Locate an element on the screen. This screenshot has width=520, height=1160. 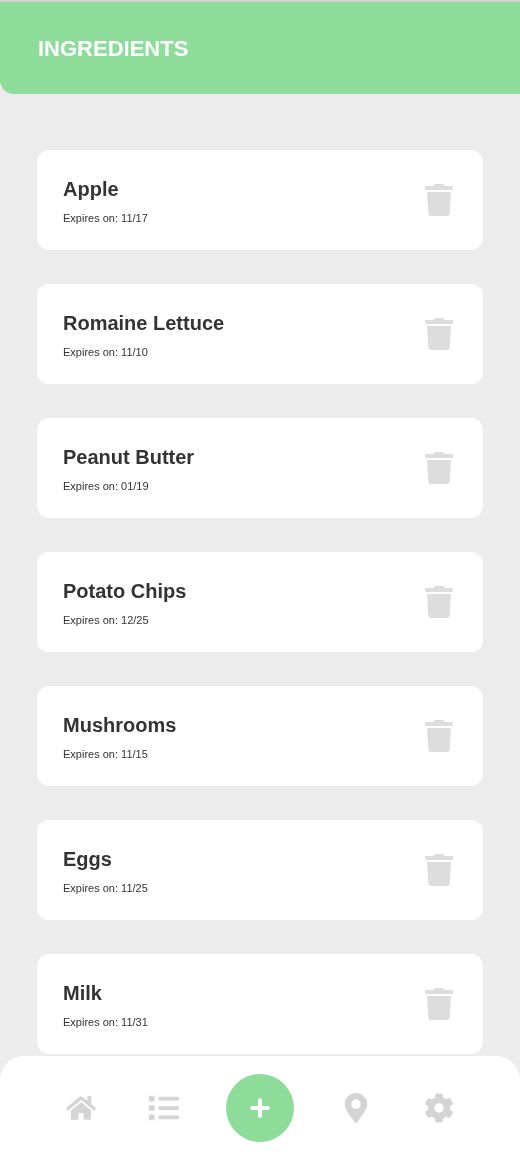
ingredient-name: Peanut Butter is located at coordinates (129, 457).